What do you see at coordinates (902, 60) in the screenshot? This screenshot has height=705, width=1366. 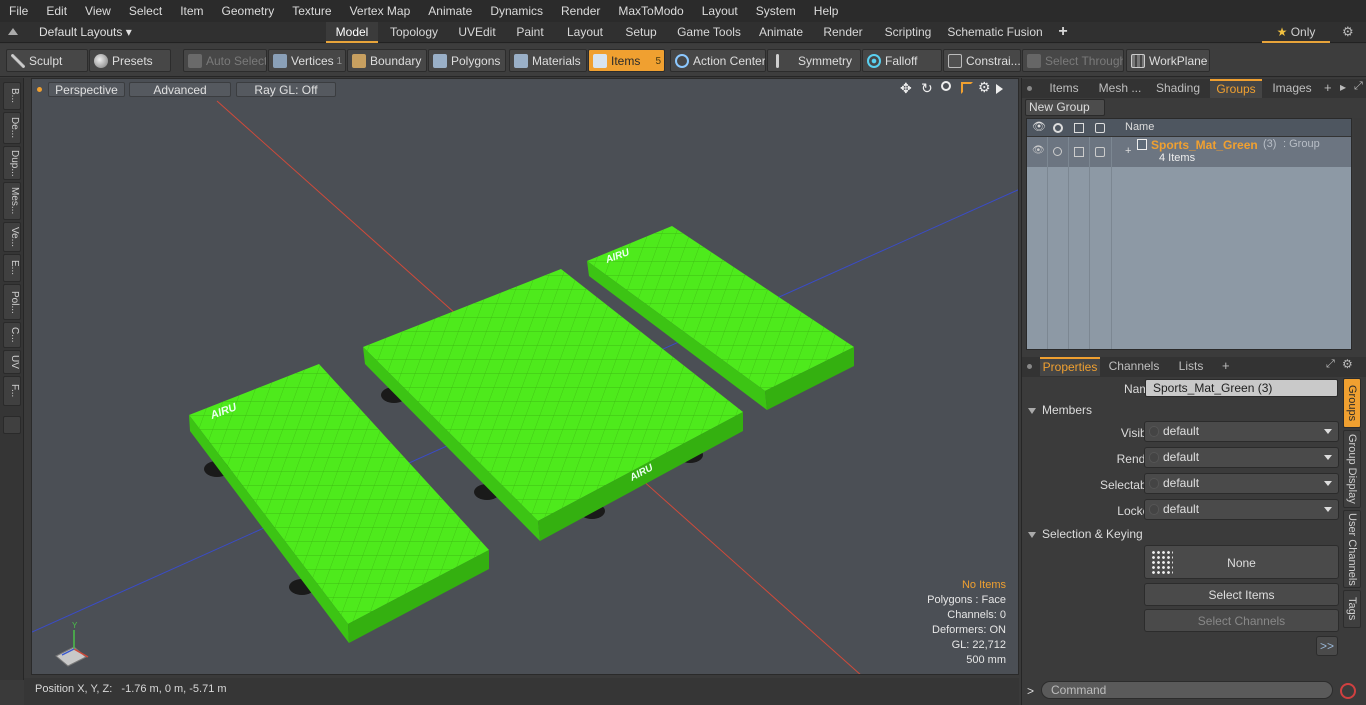 I see `falloff-button: Falloff` at bounding box center [902, 60].